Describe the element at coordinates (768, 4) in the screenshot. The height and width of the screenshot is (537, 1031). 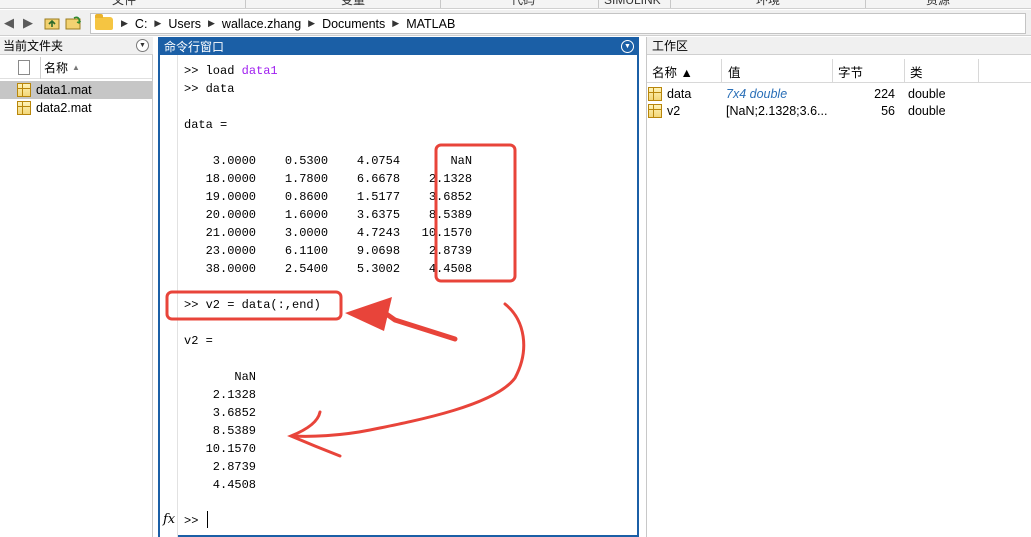
I see `tab-environment: 环境` at that location.